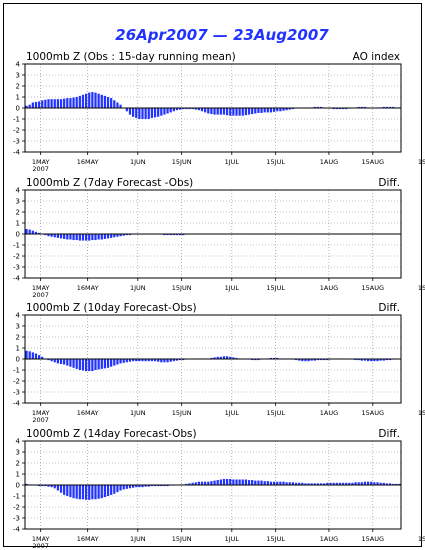 The width and height of the screenshot is (425, 550). Describe the element at coordinates (389, 308) in the screenshot. I see `panel-right-label: Diff.` at that location.